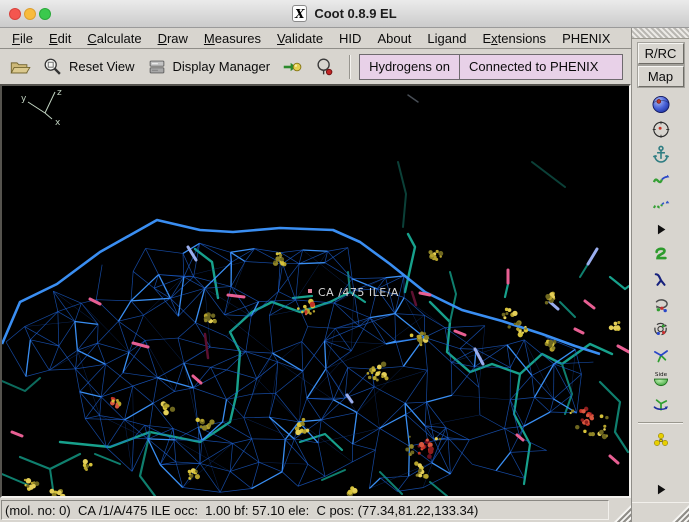 The height and width of the screenshot is (522, 689). Describe the element at coordinates (350, 38) in the screenshot. I see `menu-item-hid: HID` at that location.